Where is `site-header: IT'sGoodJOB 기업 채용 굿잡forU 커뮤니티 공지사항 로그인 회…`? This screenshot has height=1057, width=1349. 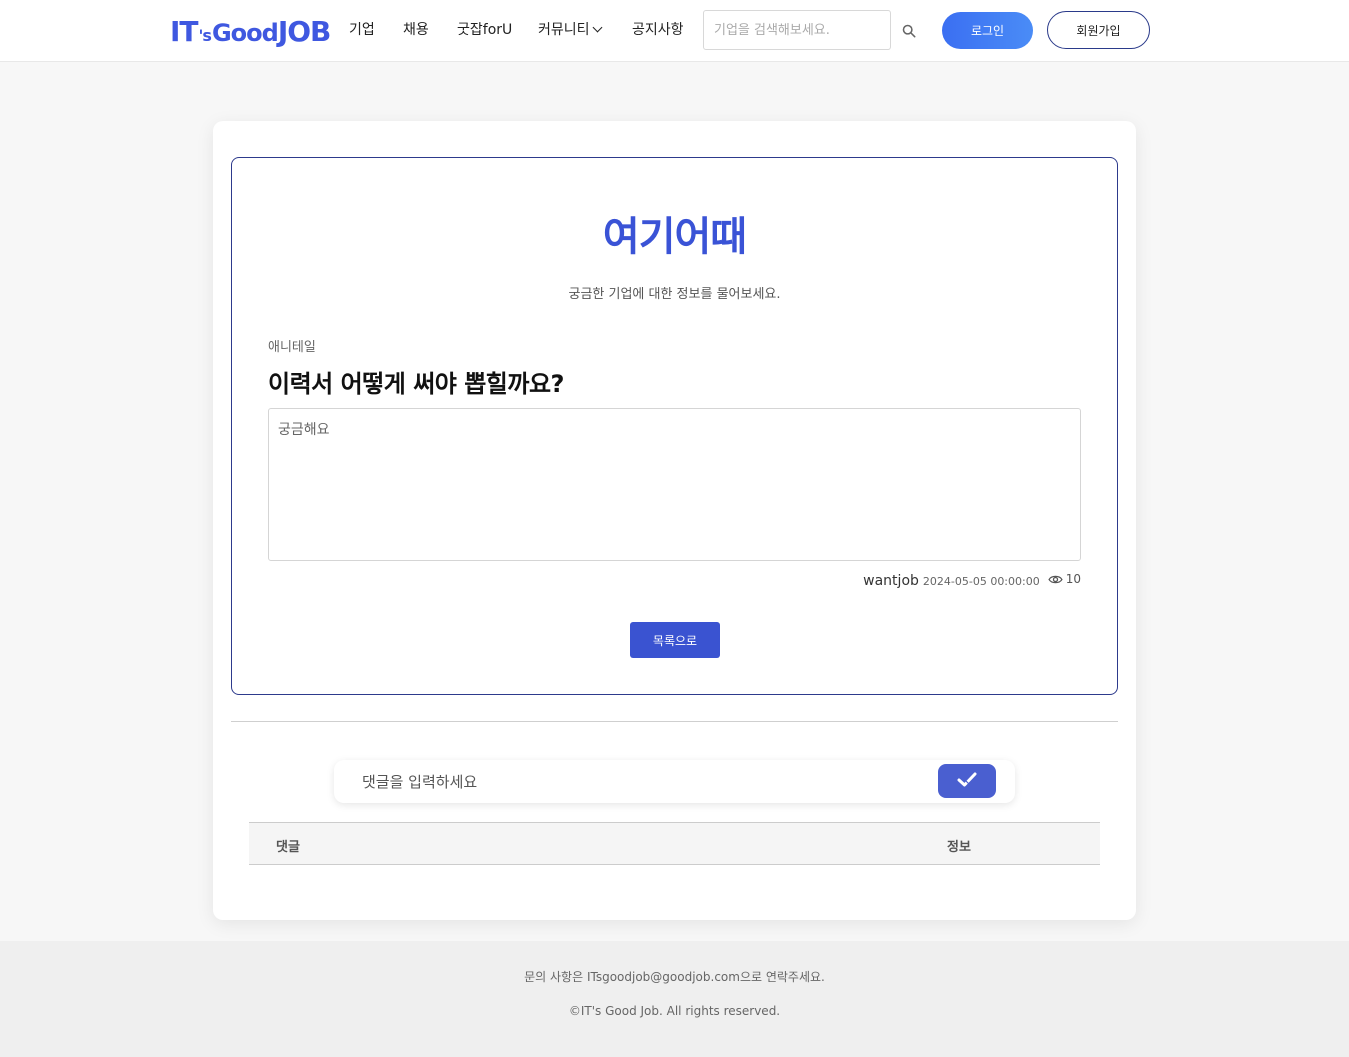 site-header: IT'sGoodJOB 기업 채용 굿잡forU 커뮤니티 공지사항 로그인 회… is located at coordinates (674, 31).